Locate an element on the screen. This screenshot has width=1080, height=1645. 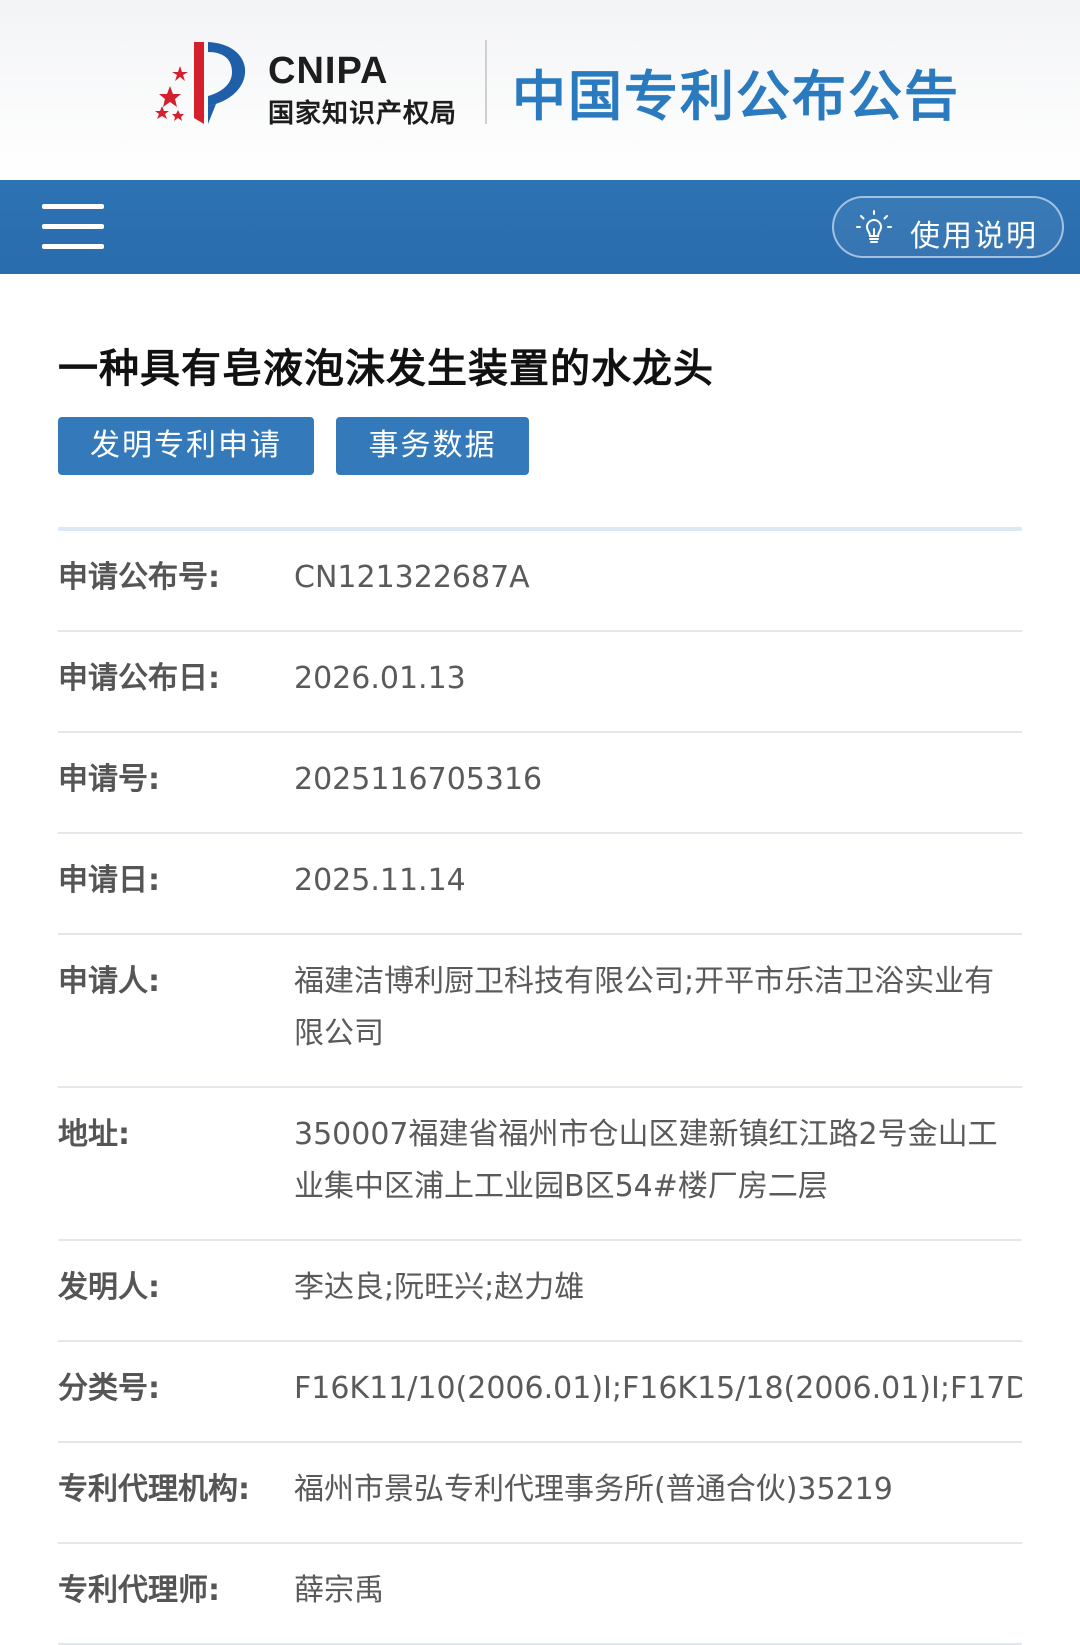
logo-text-en: CNIPA is located at coordinates (328, 71).